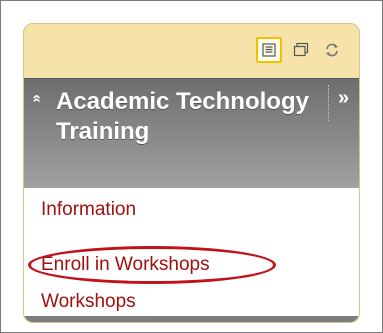 The height and width of the screenshot is (333, 383). Describe the element at coordinates (328, 103) in the screenshot. I see `header-divider` at that location.